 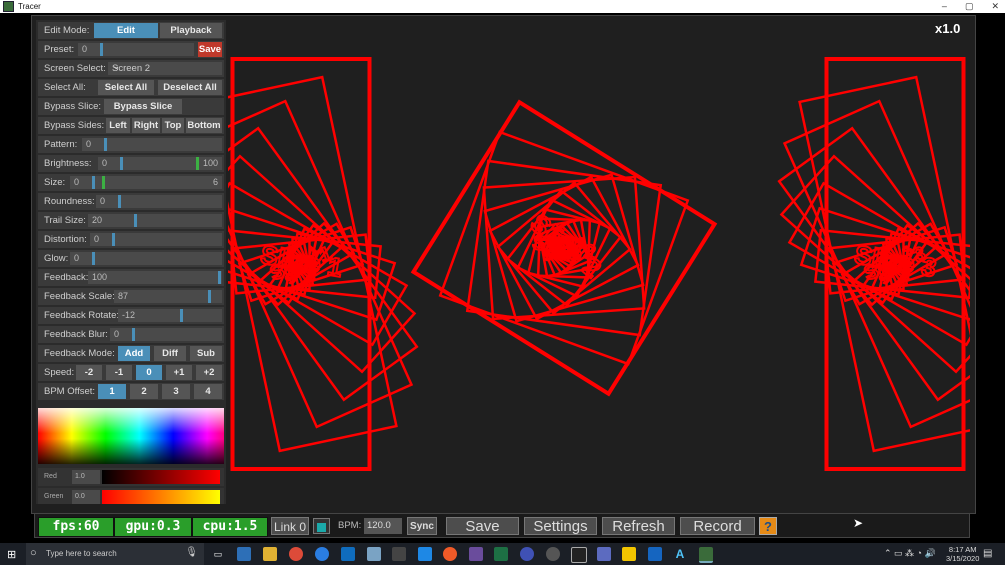 I want to click on size-slider: 0 6, so click(x=146, y=182).